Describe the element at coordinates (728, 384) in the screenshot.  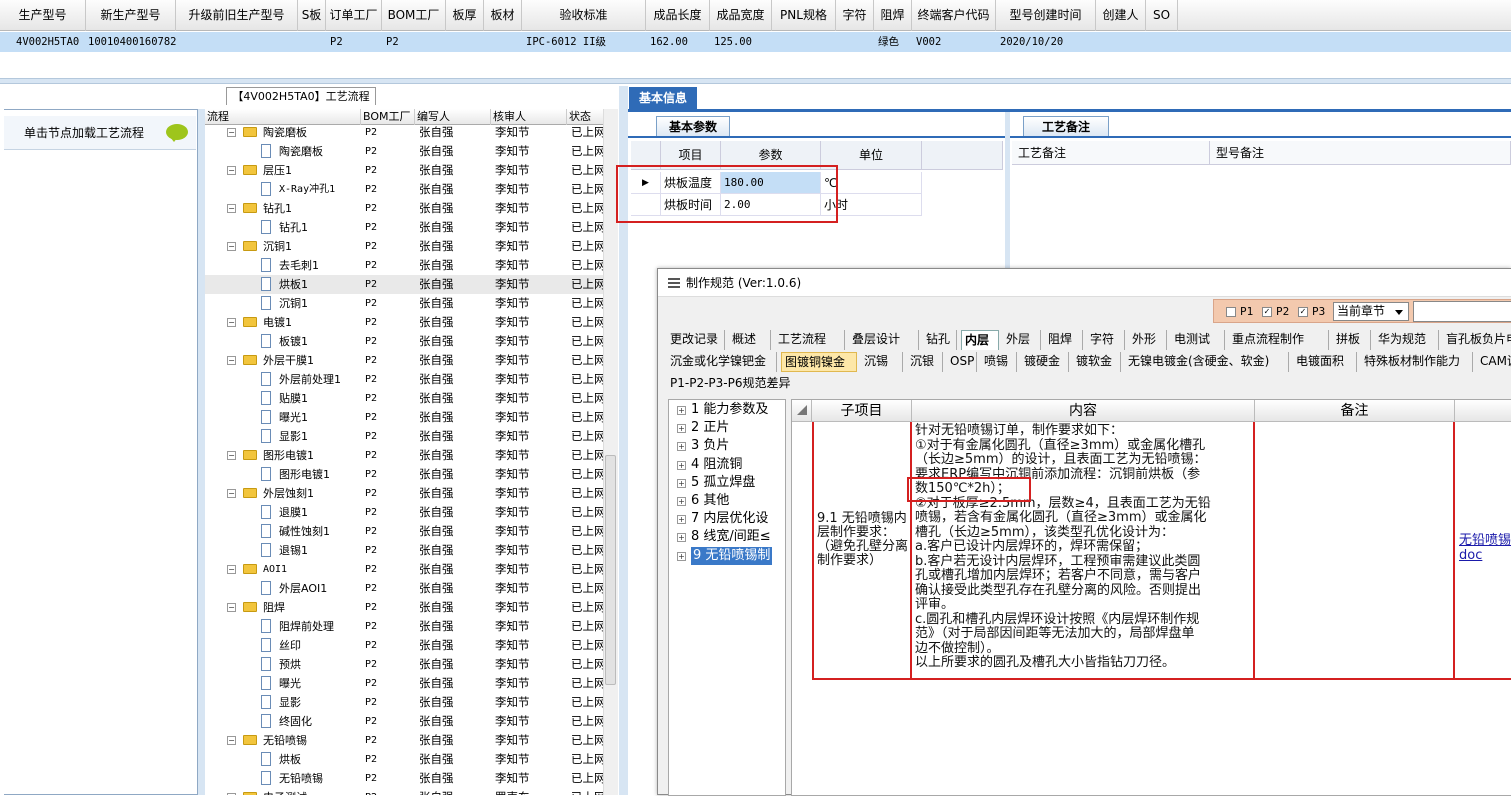
I see `spec-tab: P1-P2-P3-P6规范差异` at that location.